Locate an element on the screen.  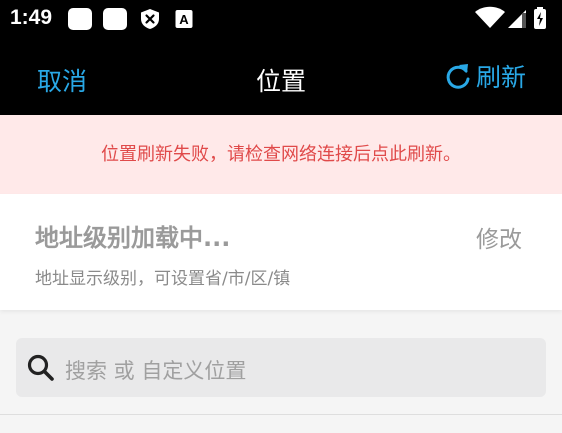
status-time: 1:49 is located at coordinates (31, 17).